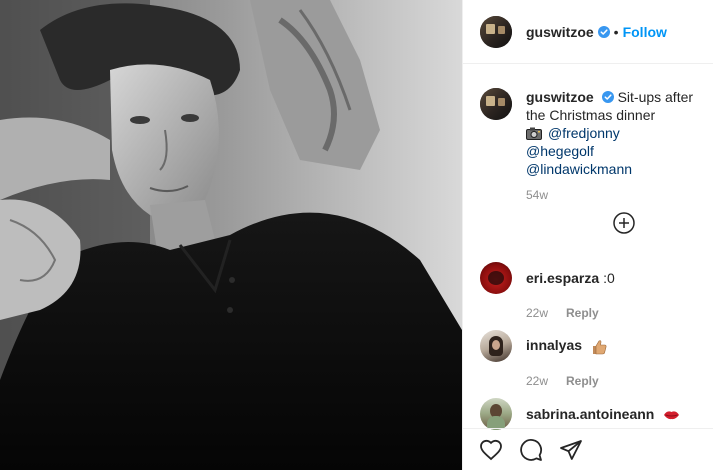 Image resolution: width=713 pixels, height=470 pixels. Describe the element at coordinates (609, 278) in the screenshot. I see `comment-body: :0` at that location.